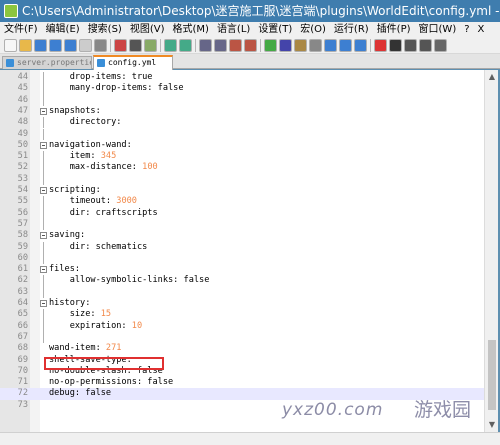 The image size is (500, 445). What do you see at coordinates (491, 251) in the screenshot?
I see `vertical-scrollbar: ▲ ▼` at bounding box center [491, 251].